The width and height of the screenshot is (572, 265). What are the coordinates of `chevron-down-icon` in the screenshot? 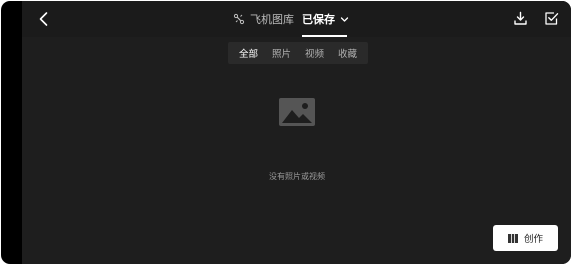 It's located at (344, 19).